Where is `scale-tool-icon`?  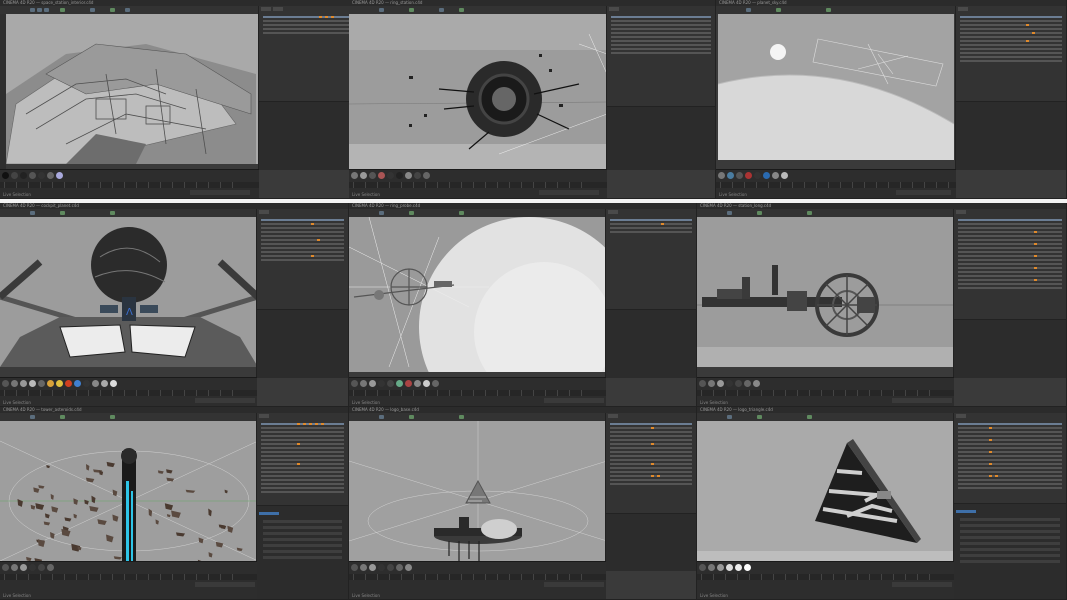
scale-tool-icon is located at coordinates (39, 10).